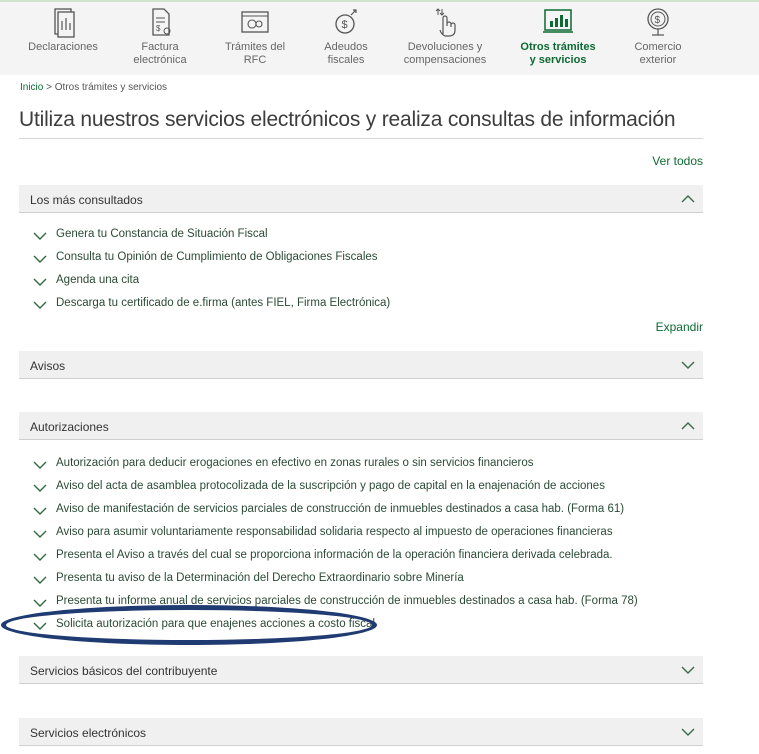 Image resolution: width=759 pixels, height=754 pixels. Describe the element at coordinates (361, 426) in the screenshot. I see `section-header-autorizaciones: Autorizaciones` at that location.